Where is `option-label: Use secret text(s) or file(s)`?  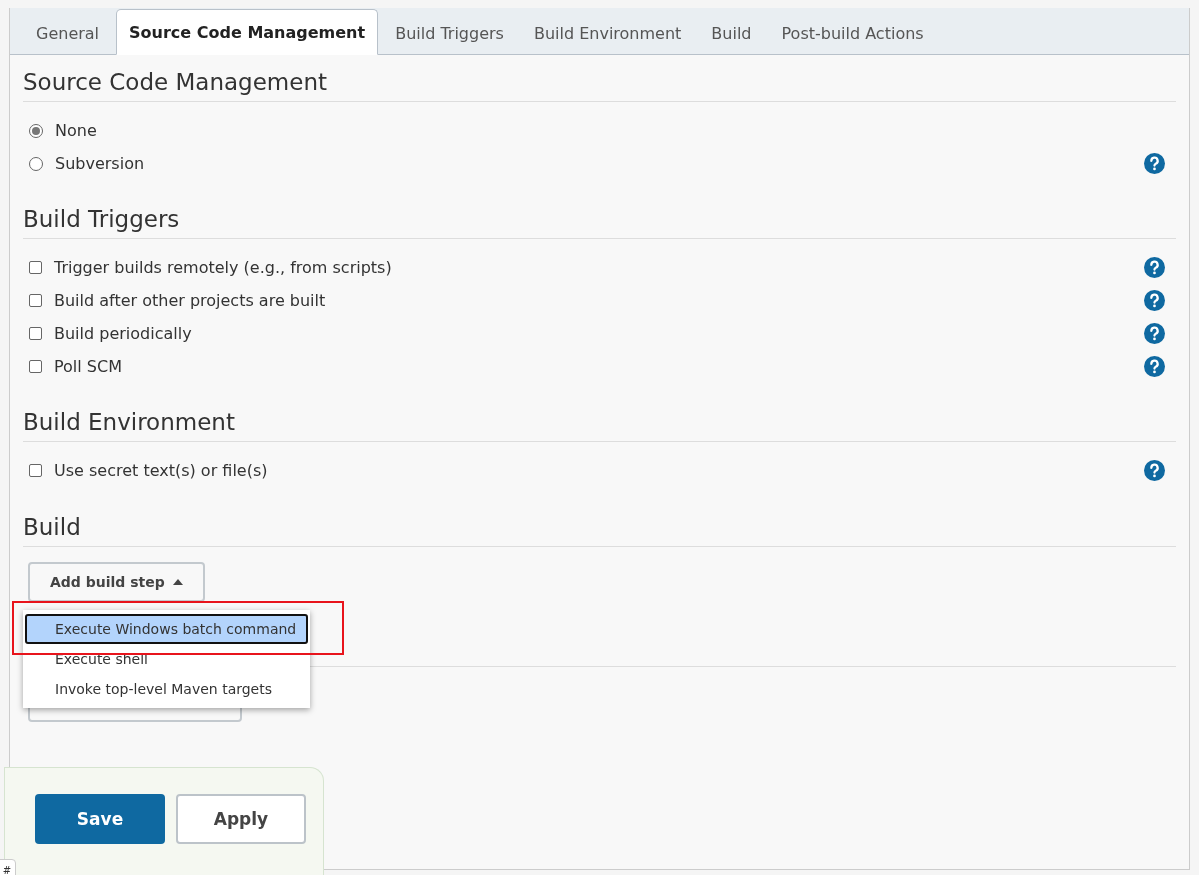
option-label: Use secret text(s) or file(s) is located at coordinates (161, 470).